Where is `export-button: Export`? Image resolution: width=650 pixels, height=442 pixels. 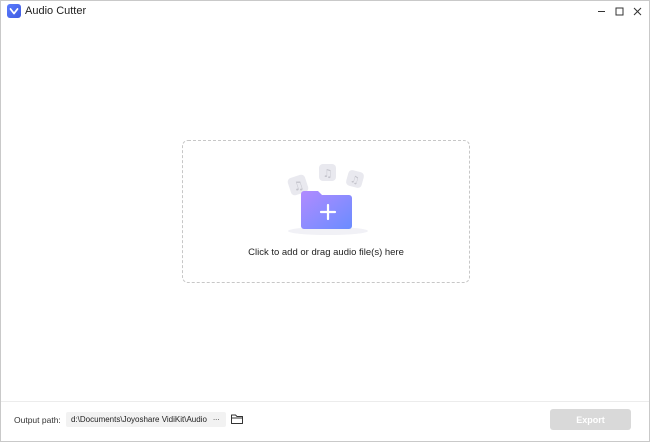 export-button: Export is located at coordinates (590, 419).